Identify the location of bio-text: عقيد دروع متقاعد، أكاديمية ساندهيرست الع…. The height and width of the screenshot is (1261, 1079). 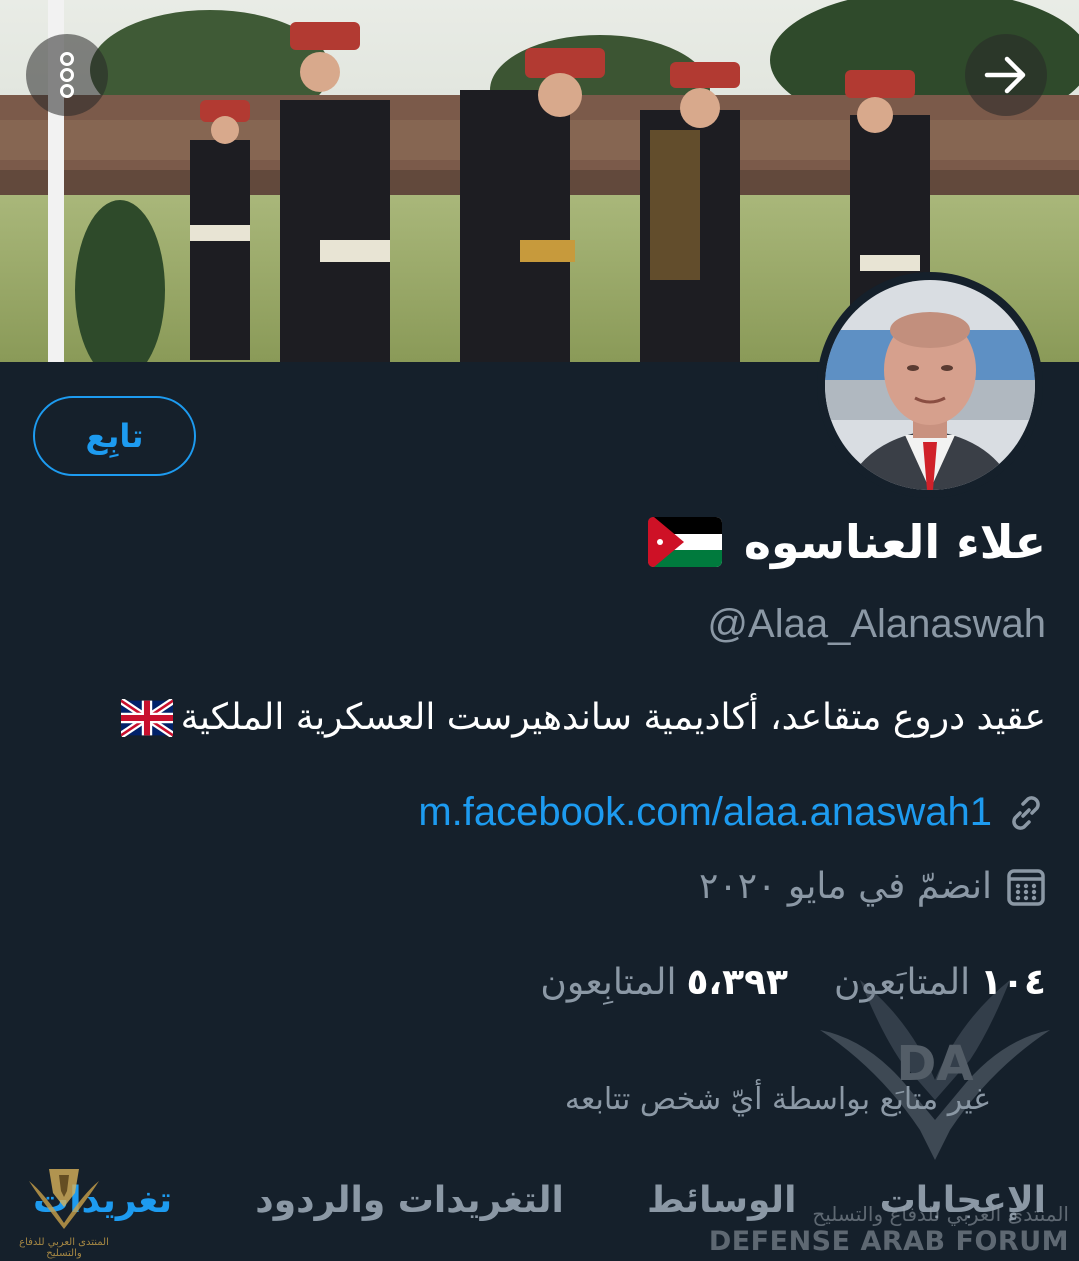
(613, 717).